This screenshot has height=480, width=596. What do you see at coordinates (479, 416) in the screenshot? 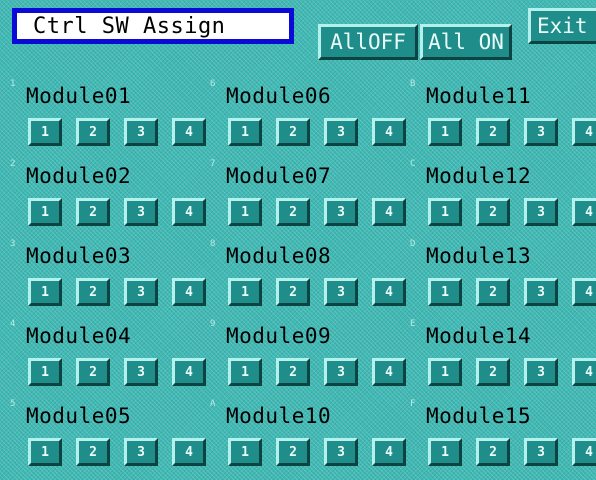
I see `module-label: Module15` at bounding box center [479, 416].